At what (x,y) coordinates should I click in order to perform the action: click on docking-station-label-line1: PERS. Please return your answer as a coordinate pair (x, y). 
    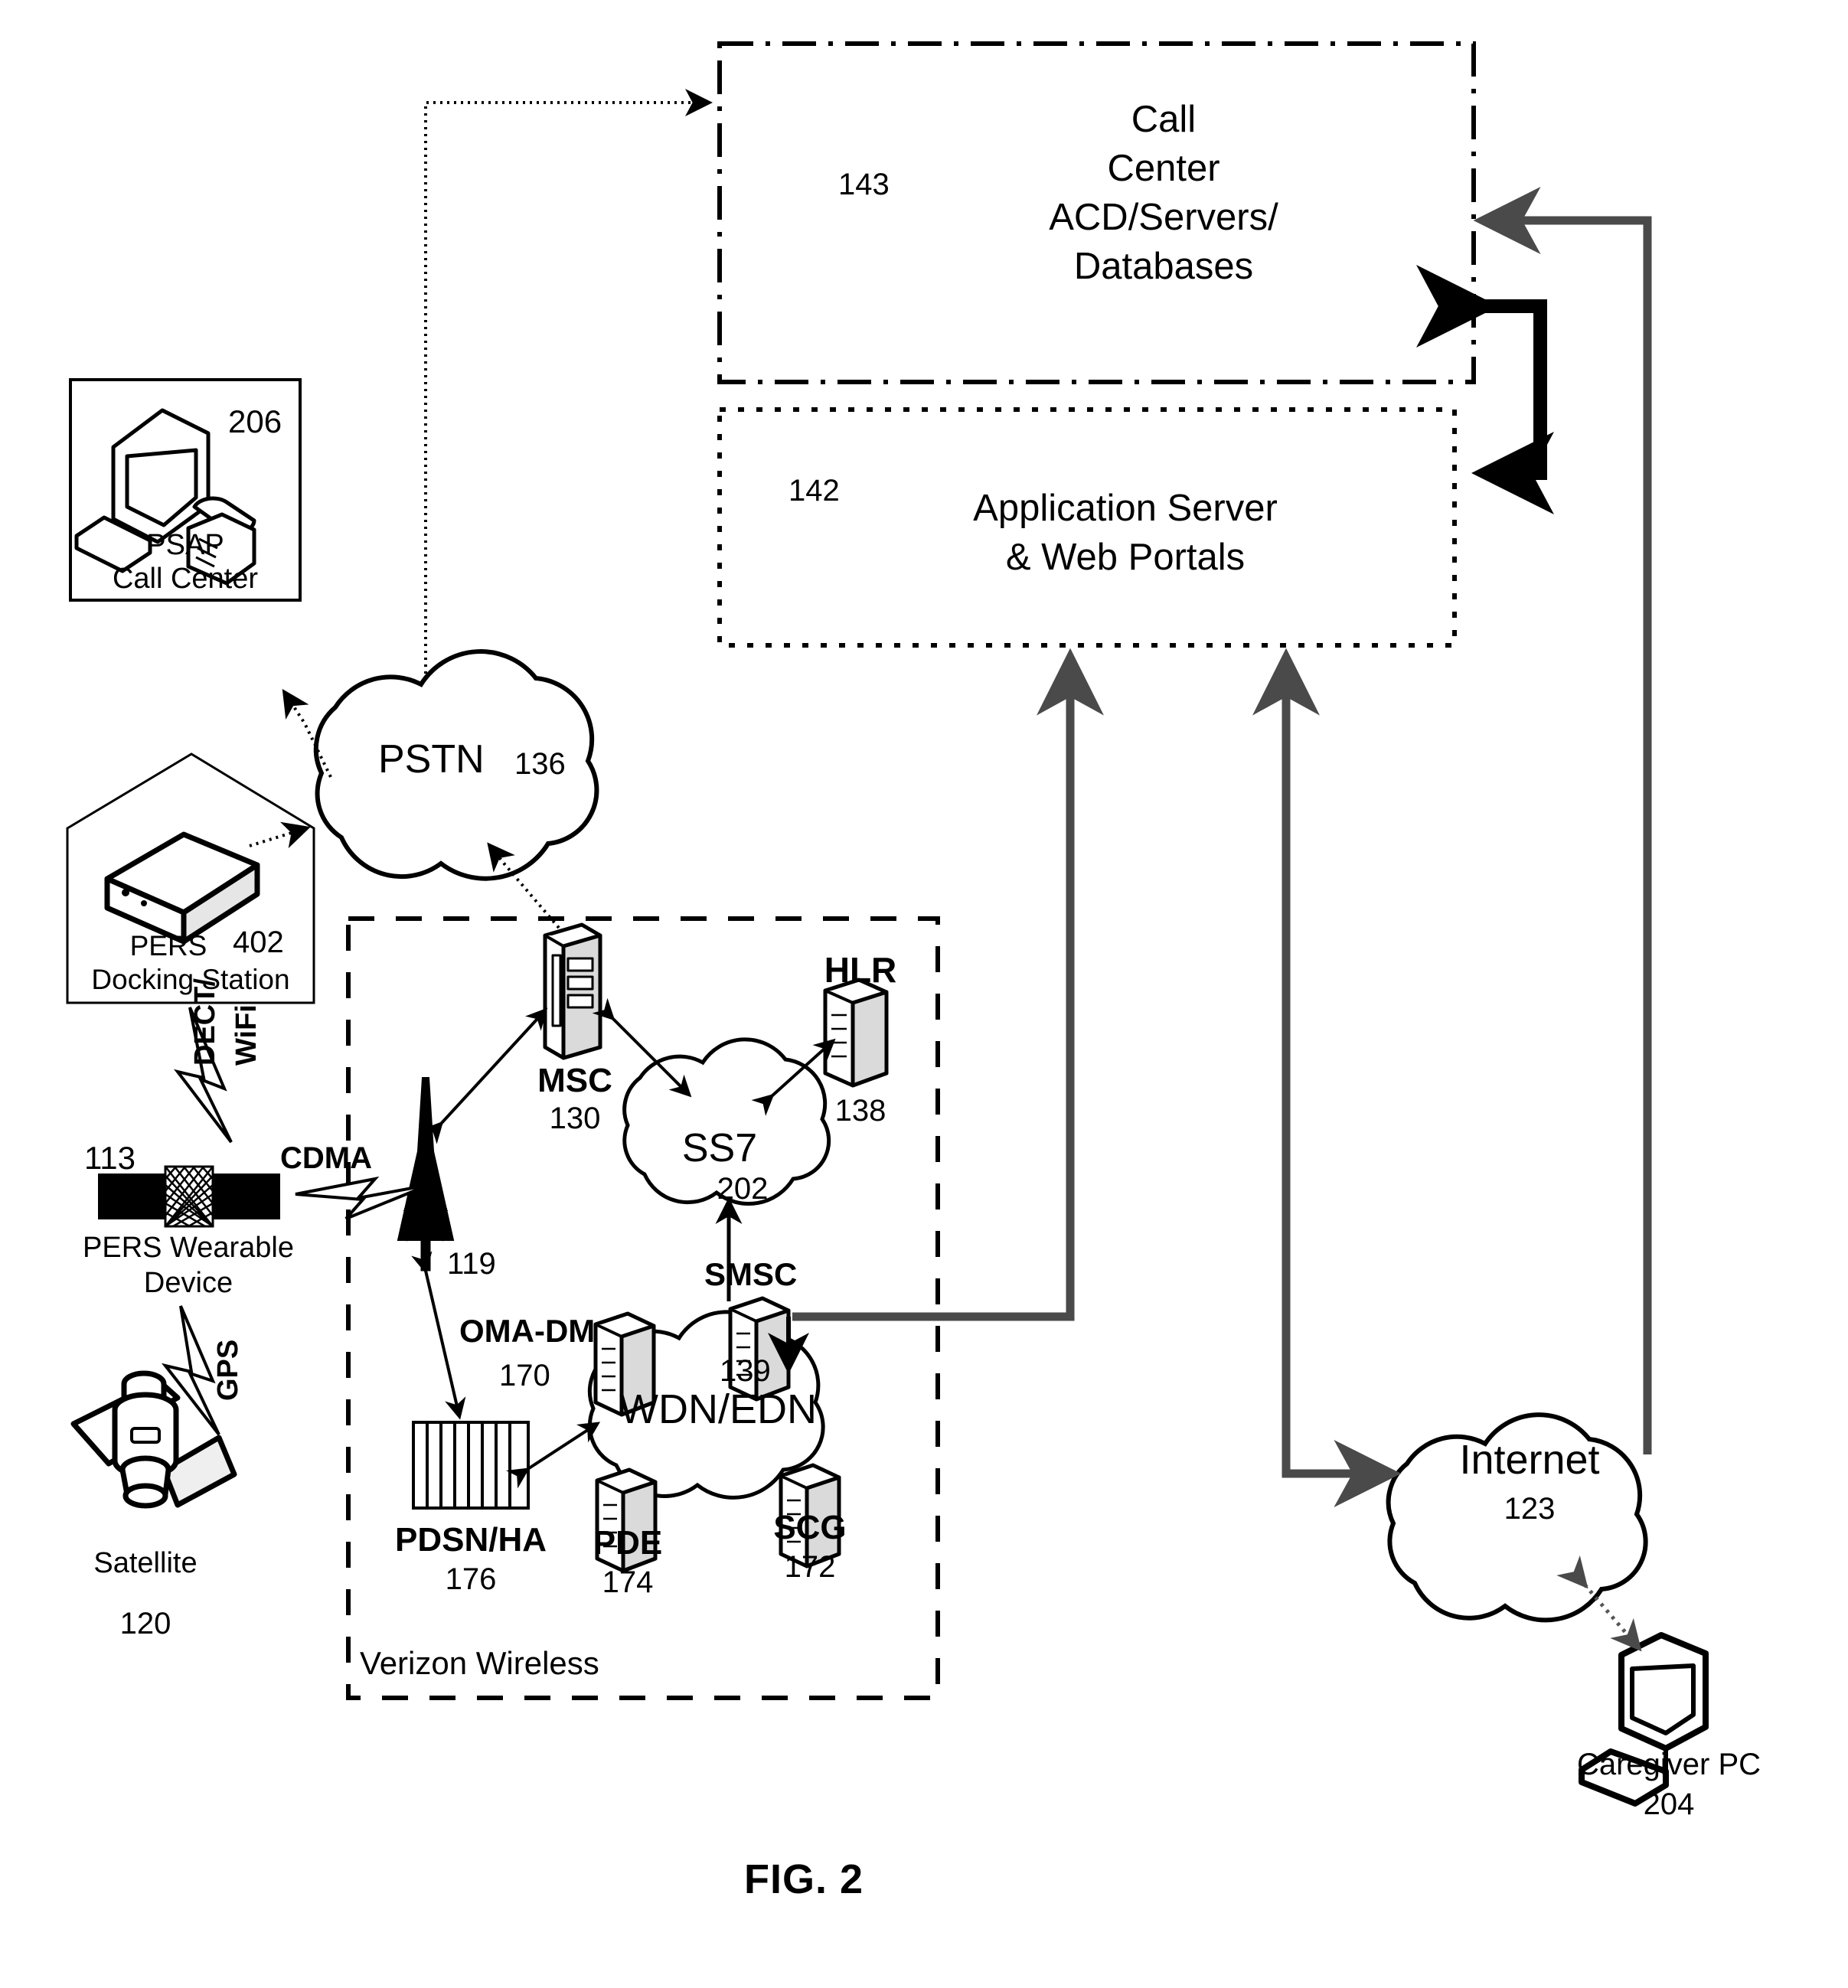
    Looking at the image, I should click on (168, 945).